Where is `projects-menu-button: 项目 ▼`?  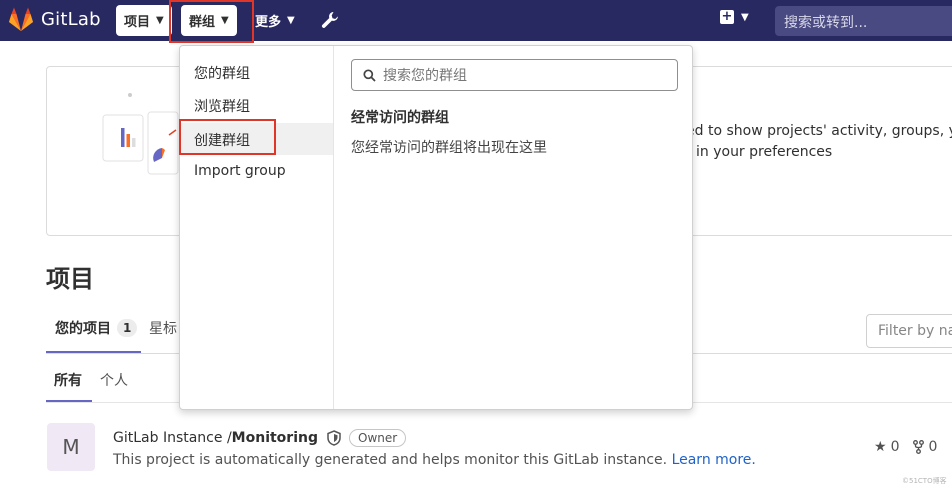 projects-menu-button: 项目 ▼ is located at coordinates (144, 20).